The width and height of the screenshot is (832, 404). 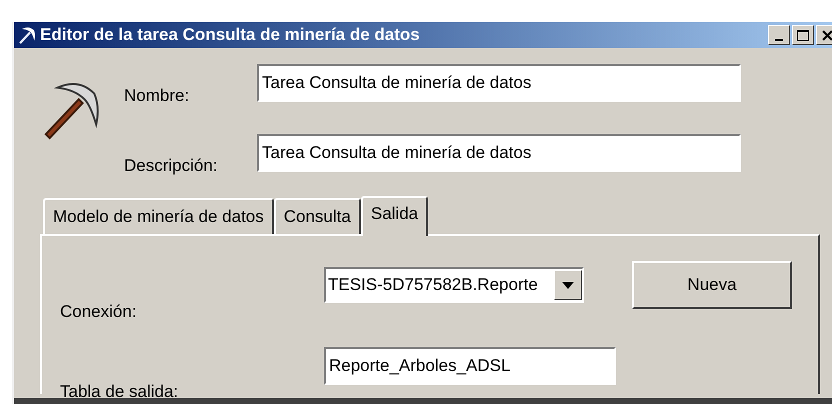 I want to click on field-label: Descripción:, so click(x=171, y=165).